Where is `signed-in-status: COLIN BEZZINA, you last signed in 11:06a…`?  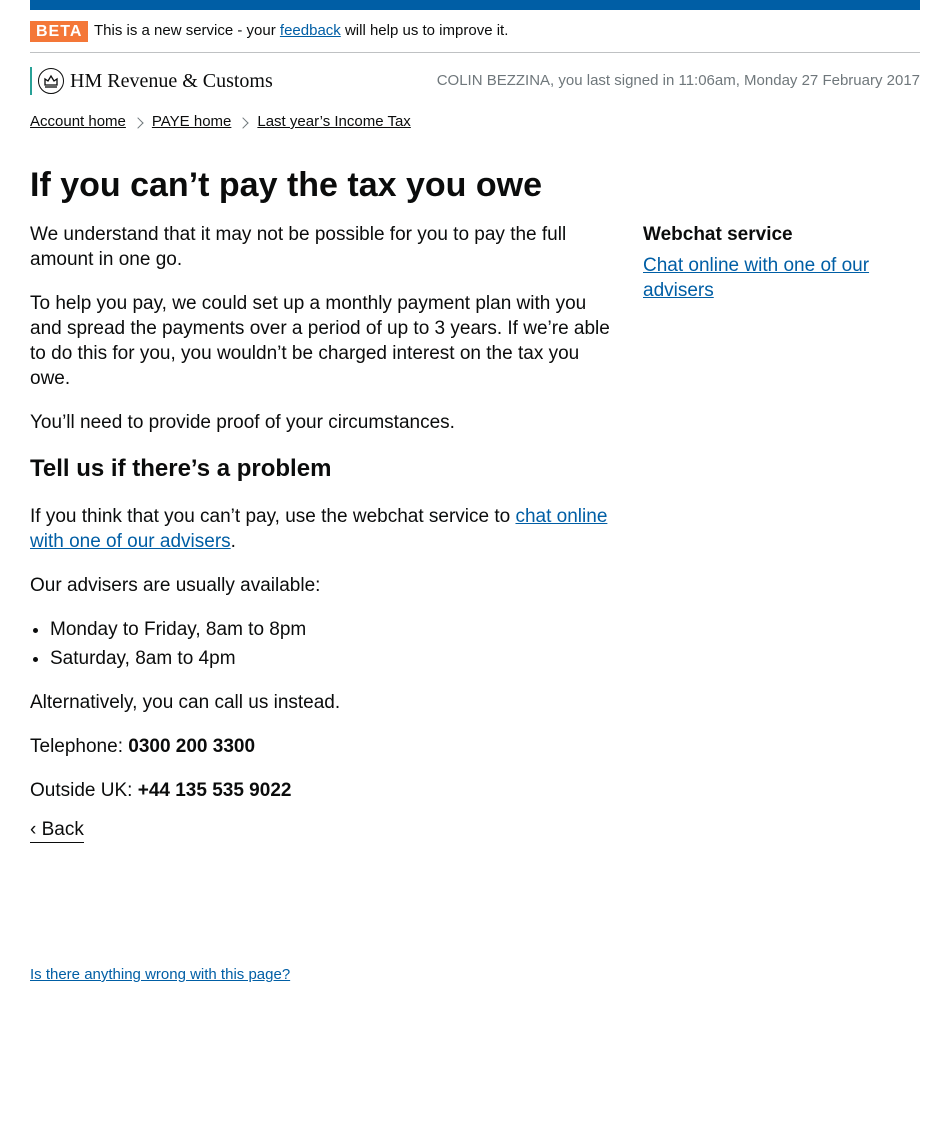 signed-in-status: COLIN BEZZINA, you last signed in 11:06a… is located at coordinates (678, 80).